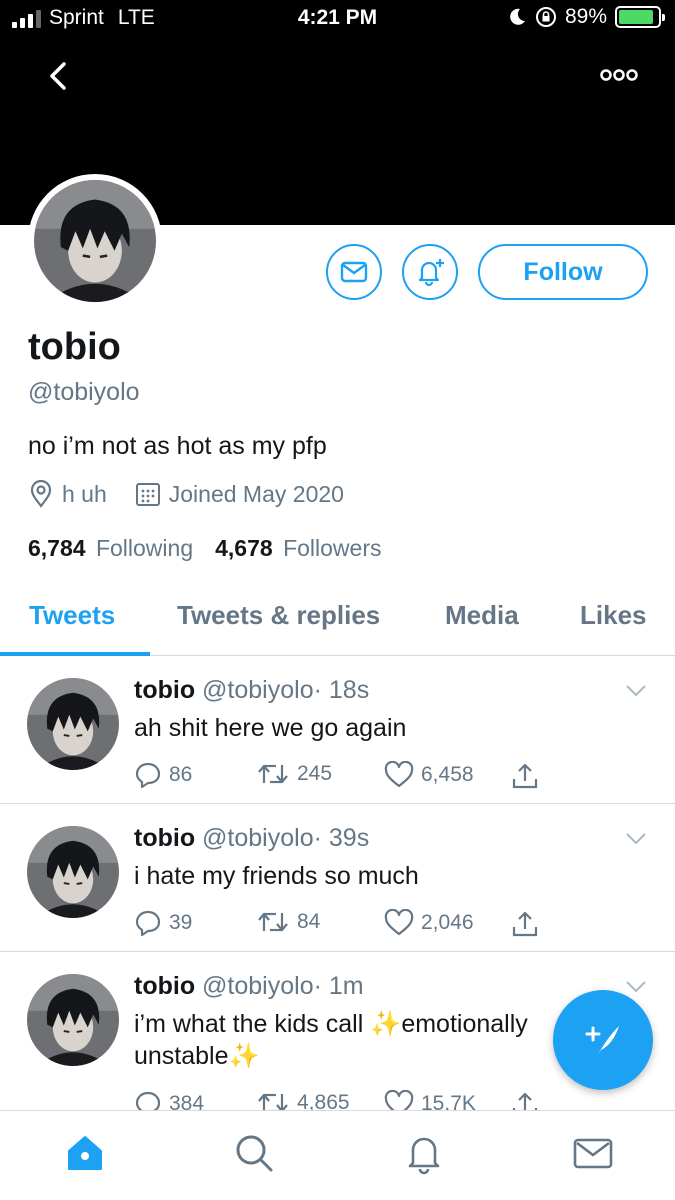  What do you see at coordinates (84, 493) in the screenshot?
I see `location-label: h uh` at bounding box center [84, 493].